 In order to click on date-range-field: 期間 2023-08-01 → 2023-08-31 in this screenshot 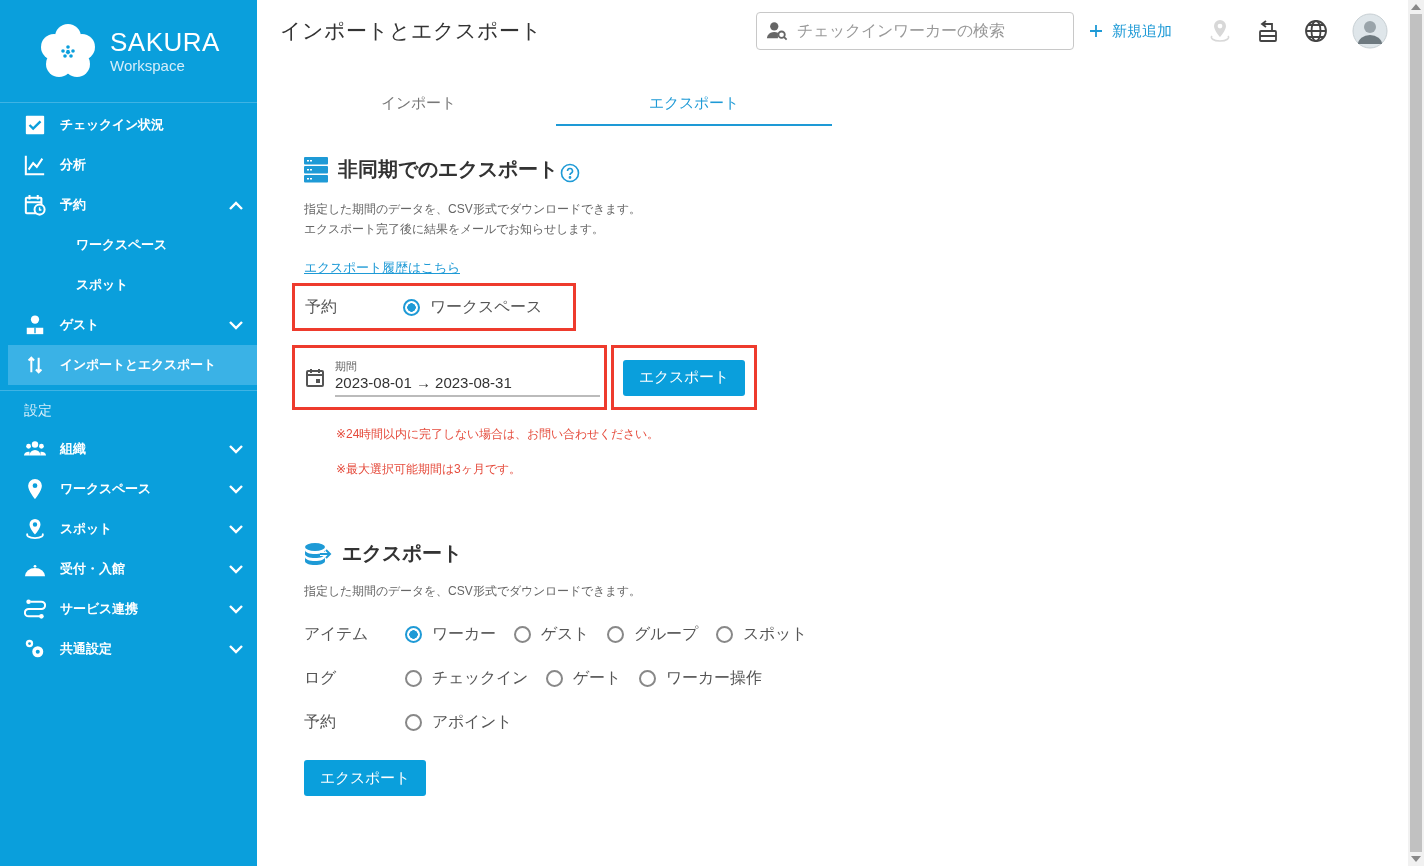, I will do `click(467, 377)`.